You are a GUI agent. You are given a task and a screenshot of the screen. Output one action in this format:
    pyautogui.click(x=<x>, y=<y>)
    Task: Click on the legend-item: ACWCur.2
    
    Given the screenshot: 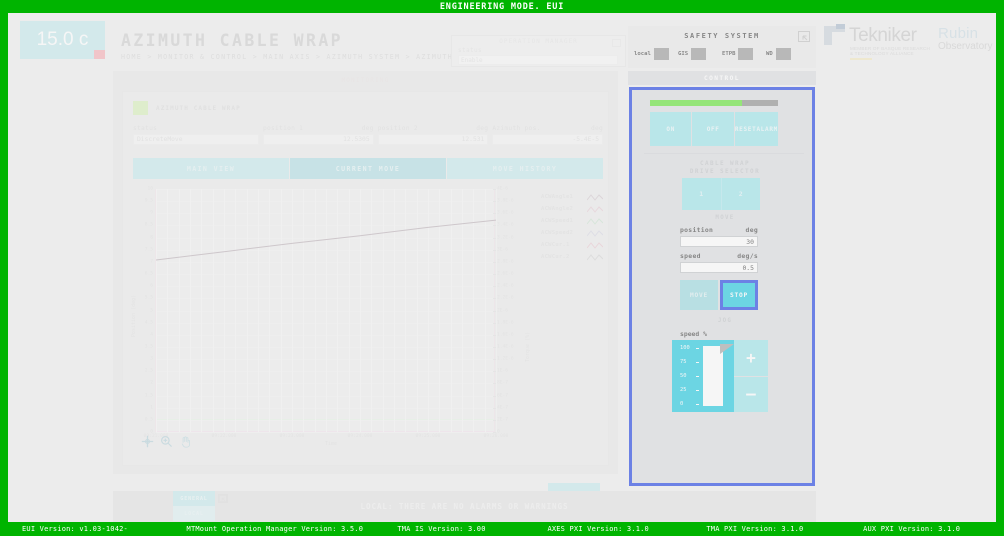 What is the action you would take?
    pyautogui.click(x=572, y=257)
    